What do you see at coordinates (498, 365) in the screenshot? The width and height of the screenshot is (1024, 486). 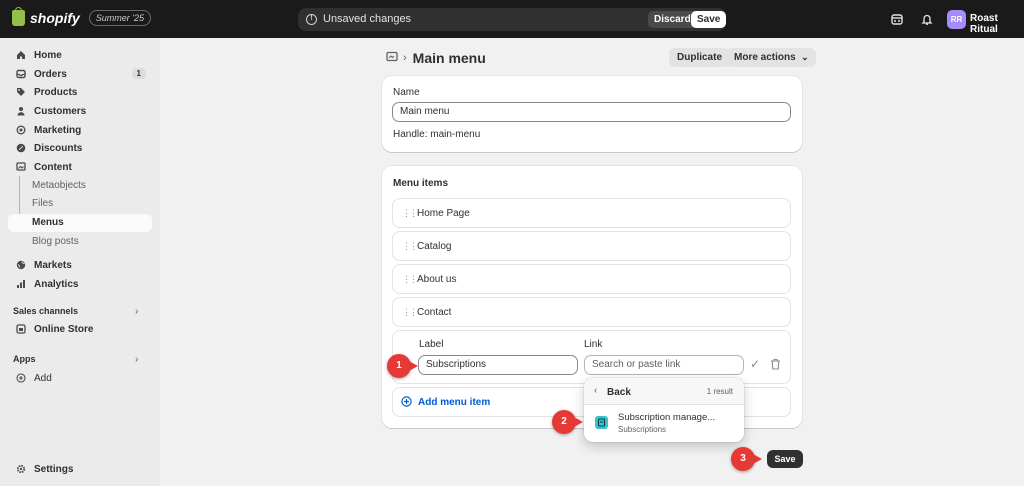 I see `label-input: Subscriptions` at bounding box center [498, 365].